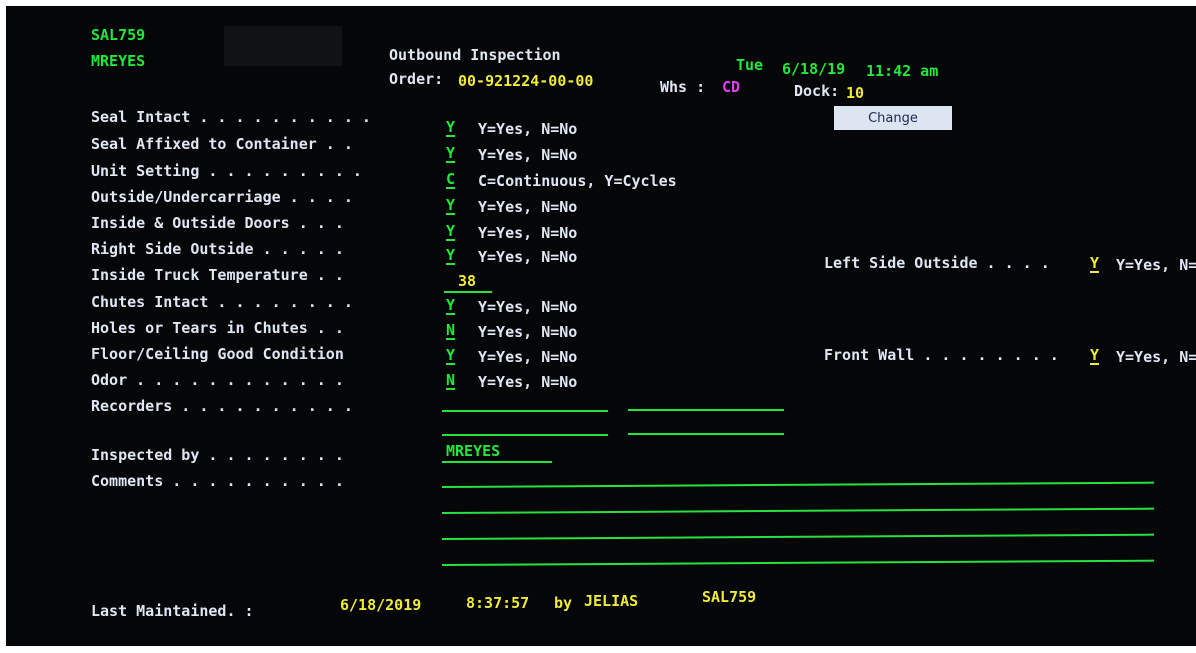 The height and width of the screenshot is (653, 1196). Describe the element at coordinates (902, 71) in the screenshot. I see `current-time: 11:42 am` at that location.